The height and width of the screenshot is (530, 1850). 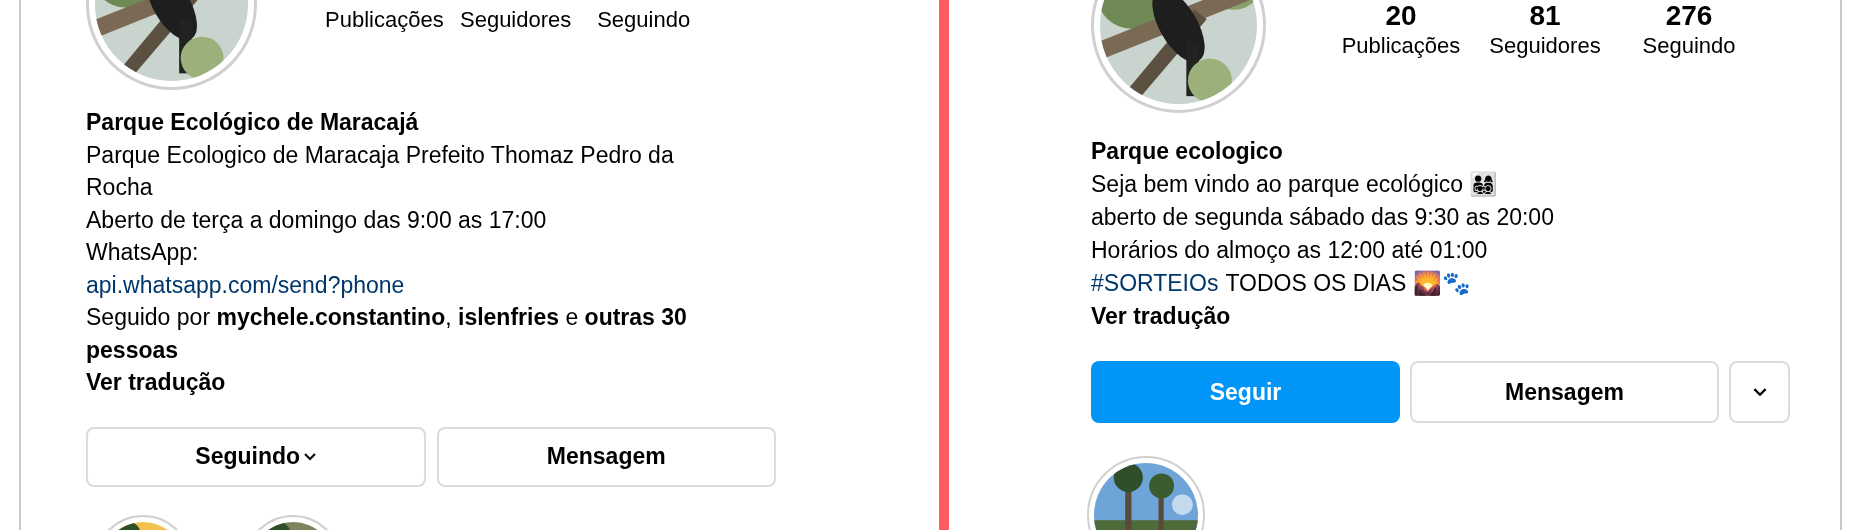 I want to click on bio-link: api.whatsapp.com/send?phone, so click(x=245, y=284).